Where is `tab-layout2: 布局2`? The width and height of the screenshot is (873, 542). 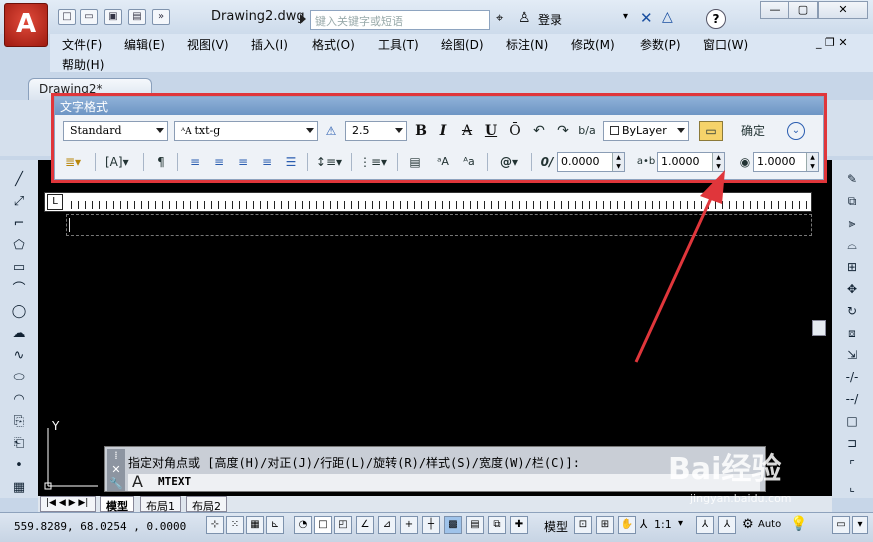 tab-layout2: 布局2 is located at coordinates (206, 504).